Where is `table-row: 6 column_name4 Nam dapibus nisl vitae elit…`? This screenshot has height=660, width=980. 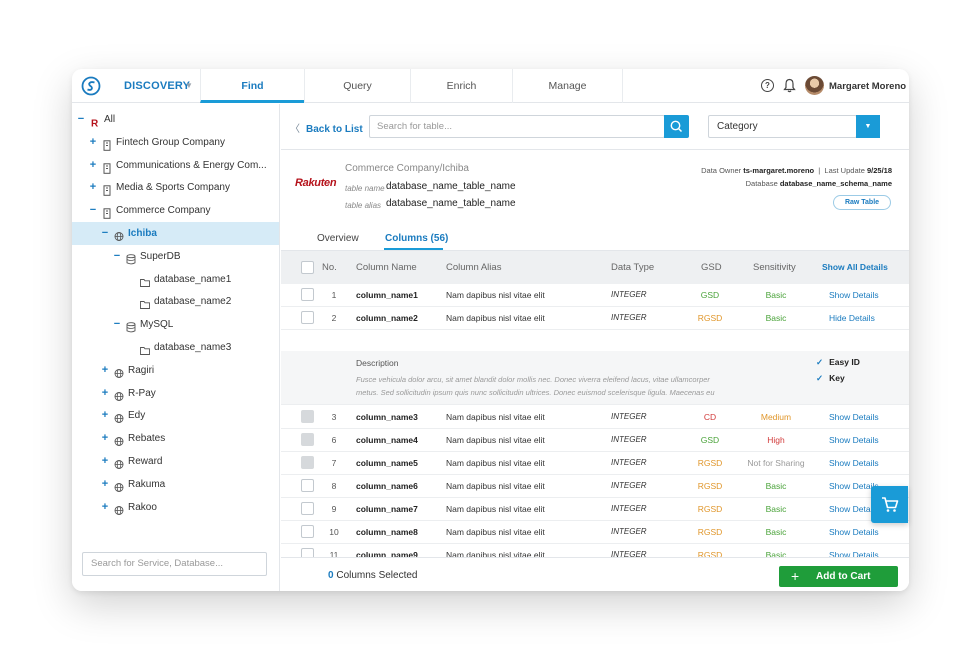 table-row: 6 column_name4 Nam dapibus nisl vitae elit… is located at coordinates (595, 440).